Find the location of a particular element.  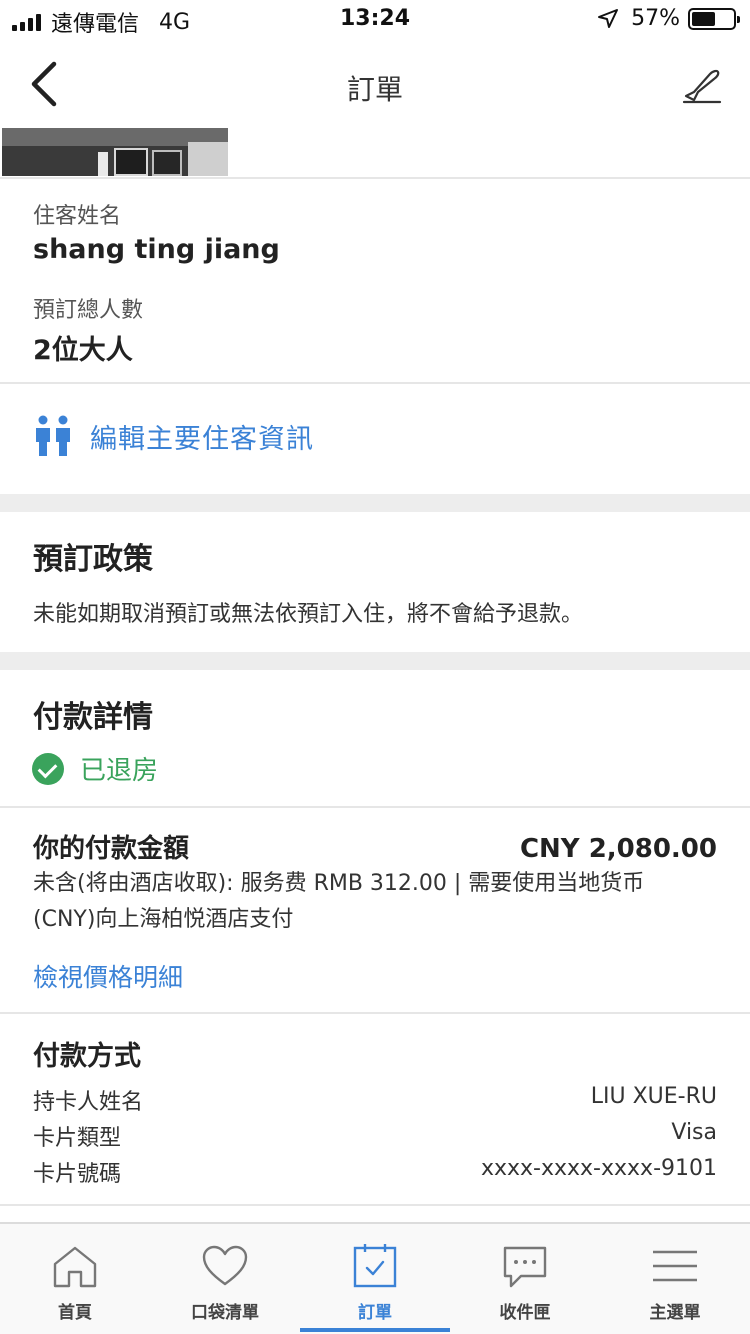

location-arrow-icon is located at coordinates (608, 18).